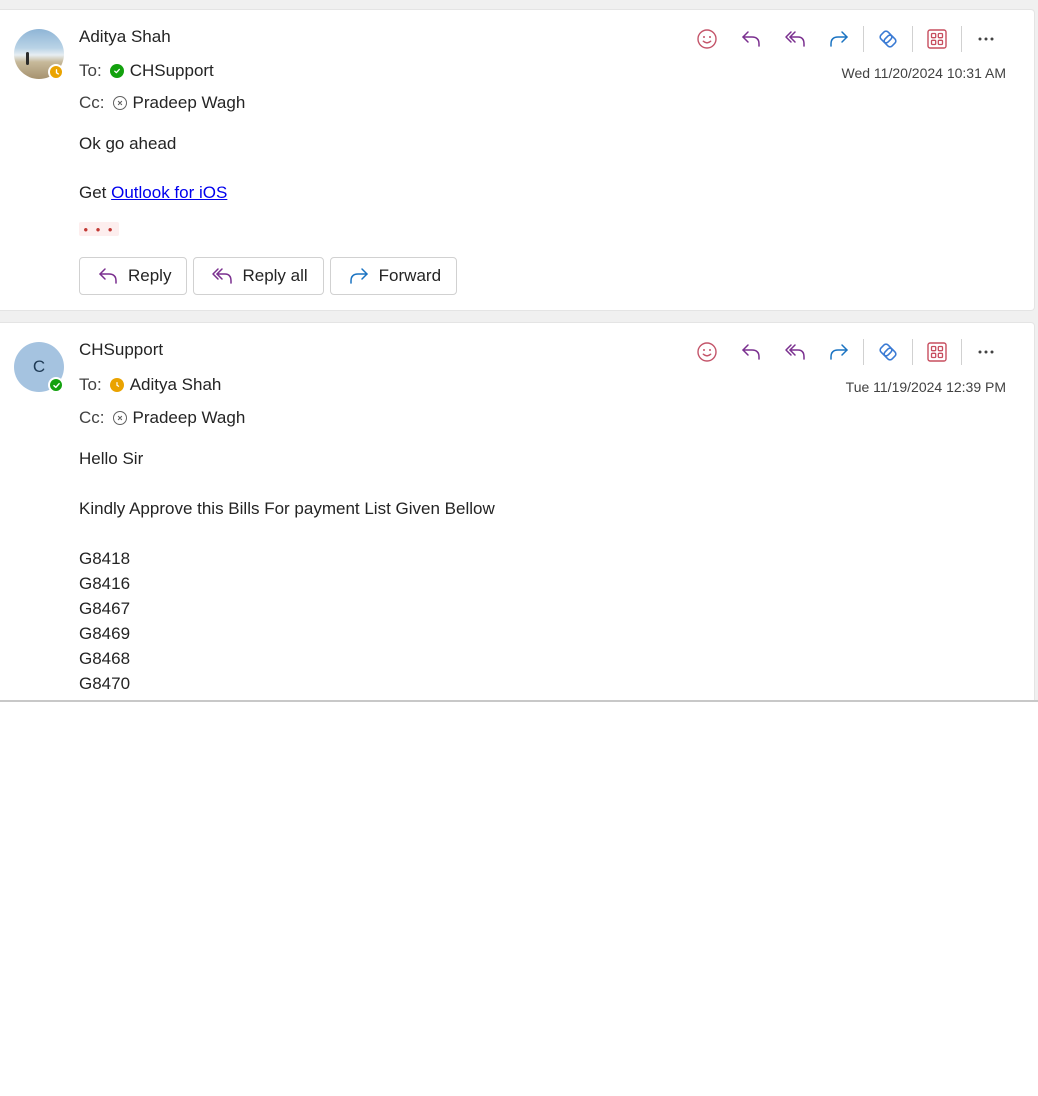 The image size is (1038, 1096). What do you see at coordinates (99, 229) in the screenshot?
I see `show-quoted-text-button: • • •` at bounding box center [99, 229].